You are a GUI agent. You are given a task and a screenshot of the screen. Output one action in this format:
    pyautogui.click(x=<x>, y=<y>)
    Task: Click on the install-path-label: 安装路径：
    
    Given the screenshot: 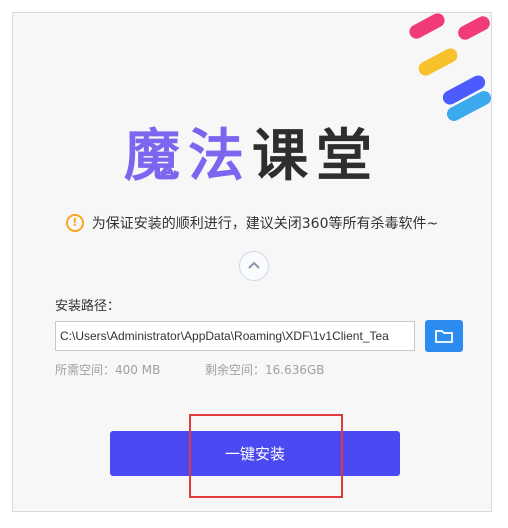 What is the action you would take?
    pyautogui.click(x=88, y=306)
    